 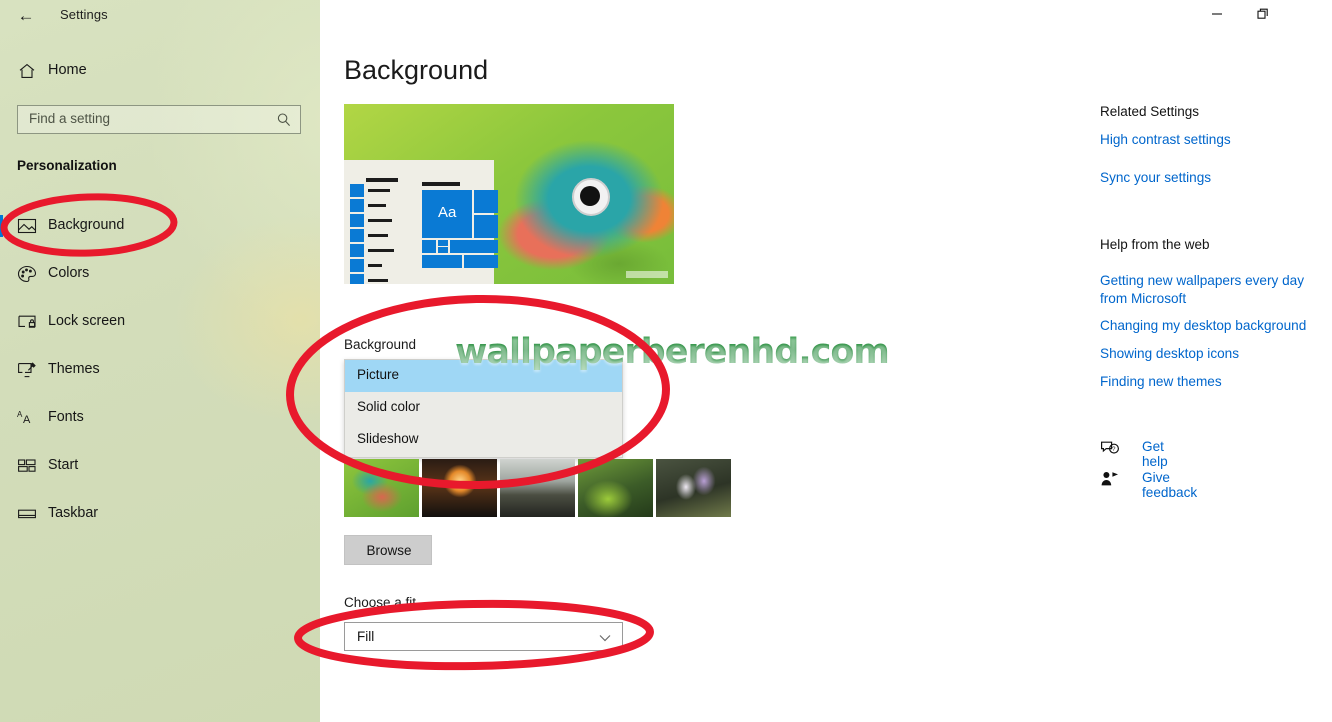 I want to click on link-finding-new-themes: Finding new themes, so click(x=1161, y=382).